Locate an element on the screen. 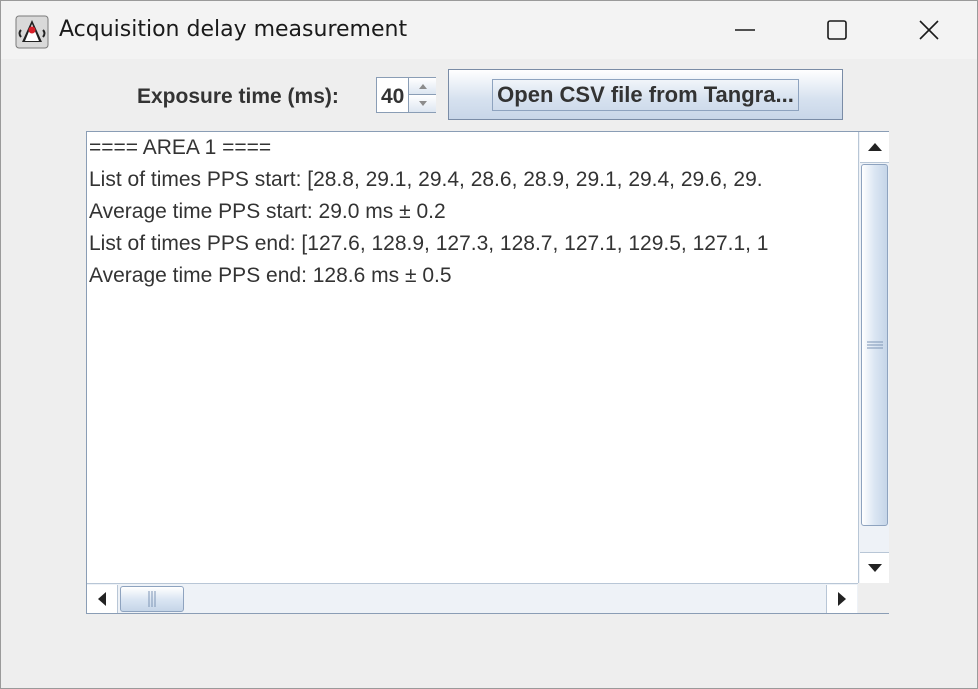  result-line: Average time PPS start: 29.0 ms ± 0.2 is located at coordinates (267, 211).